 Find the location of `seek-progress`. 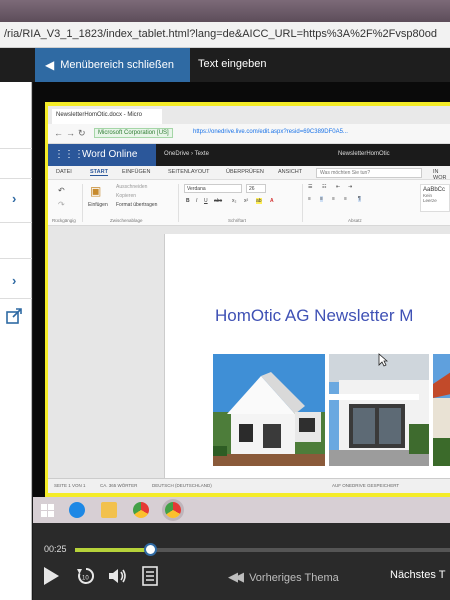

seek-progress is located at coordinates (112, 550).